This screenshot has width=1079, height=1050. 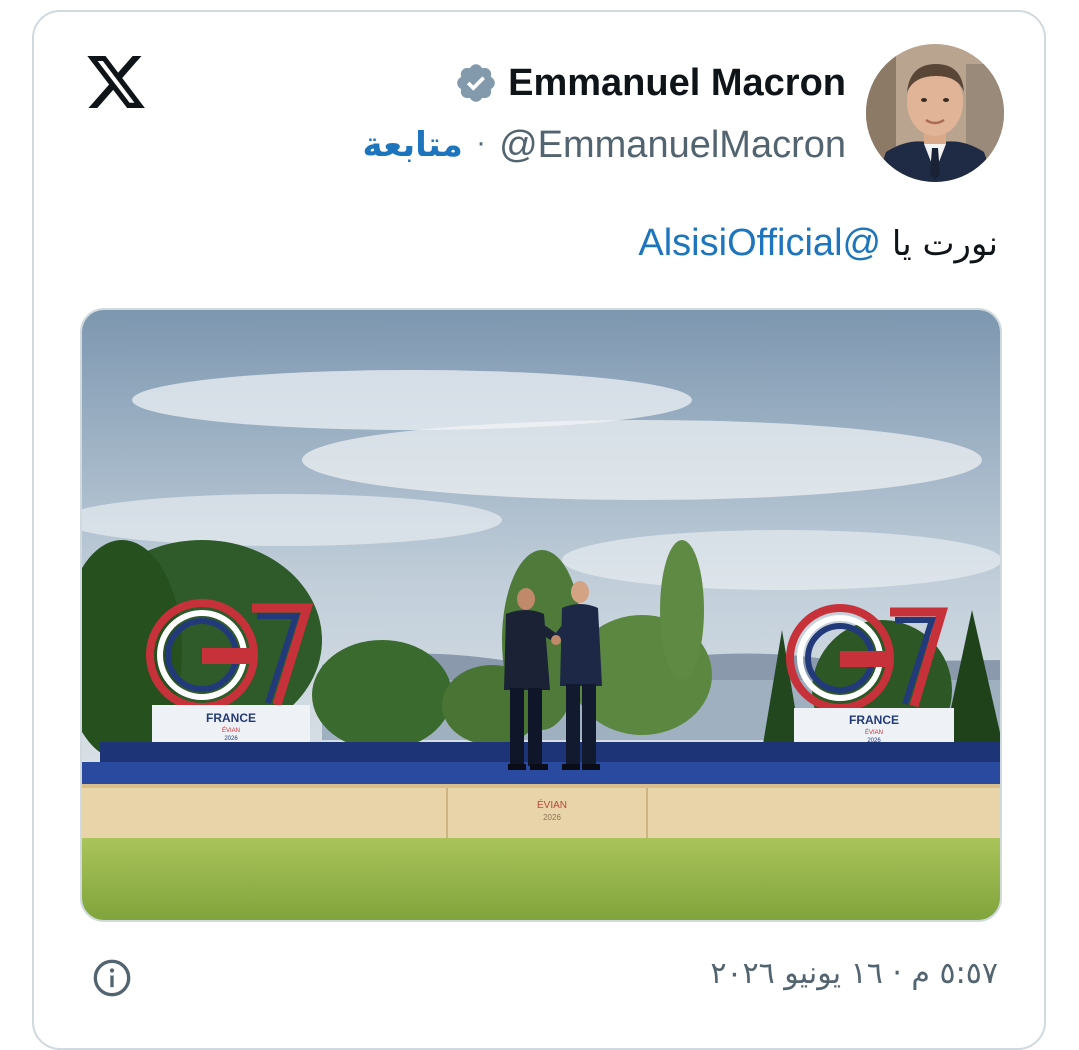 I want to click on author-name: Emmanuel Macron, so click(x=677, y=83).